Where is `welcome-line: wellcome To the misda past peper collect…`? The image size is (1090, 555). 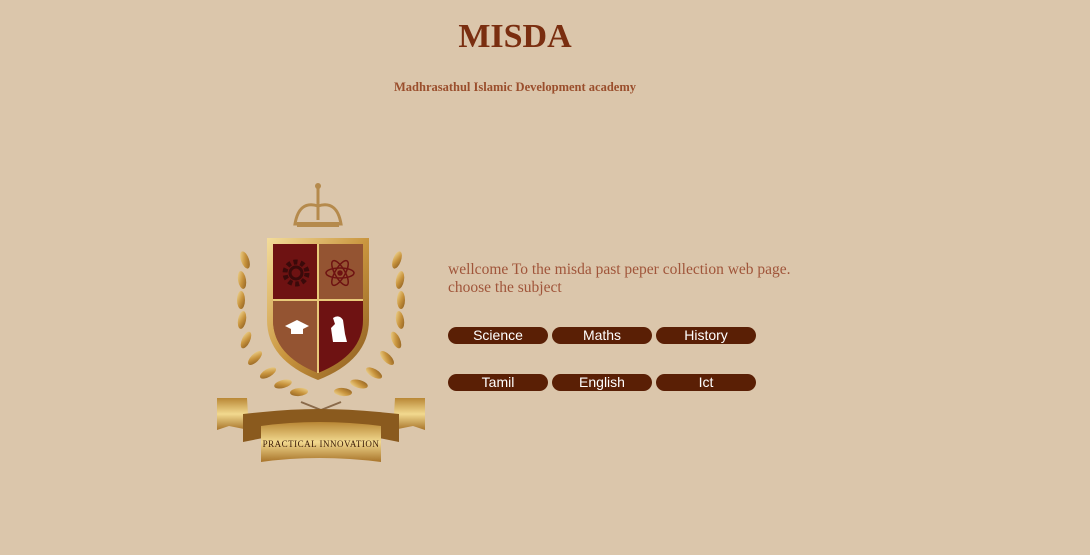
welcome-line: wellcome To the misda past peper collect… is located at coordinates (619, 269).